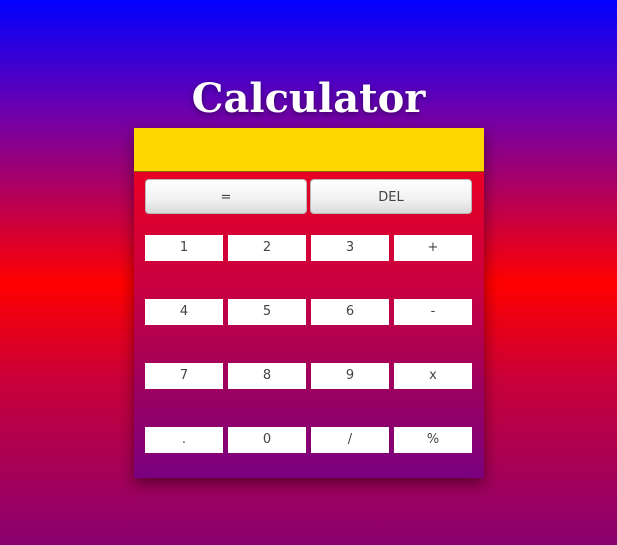  I want to click on key-7: 7, so click(184, 376).